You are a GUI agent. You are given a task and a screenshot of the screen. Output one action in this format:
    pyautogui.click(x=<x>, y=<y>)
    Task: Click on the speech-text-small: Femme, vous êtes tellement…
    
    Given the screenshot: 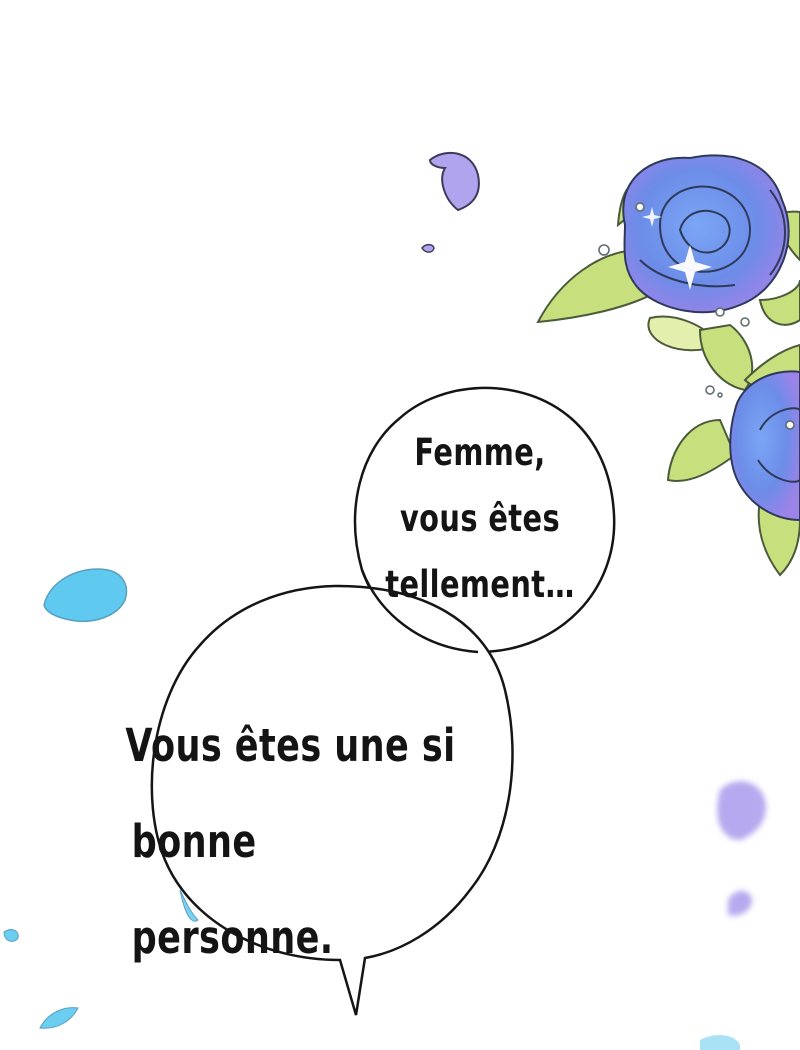 What is the action you would take?
    pyautogui.click(x=480, y=519)
    